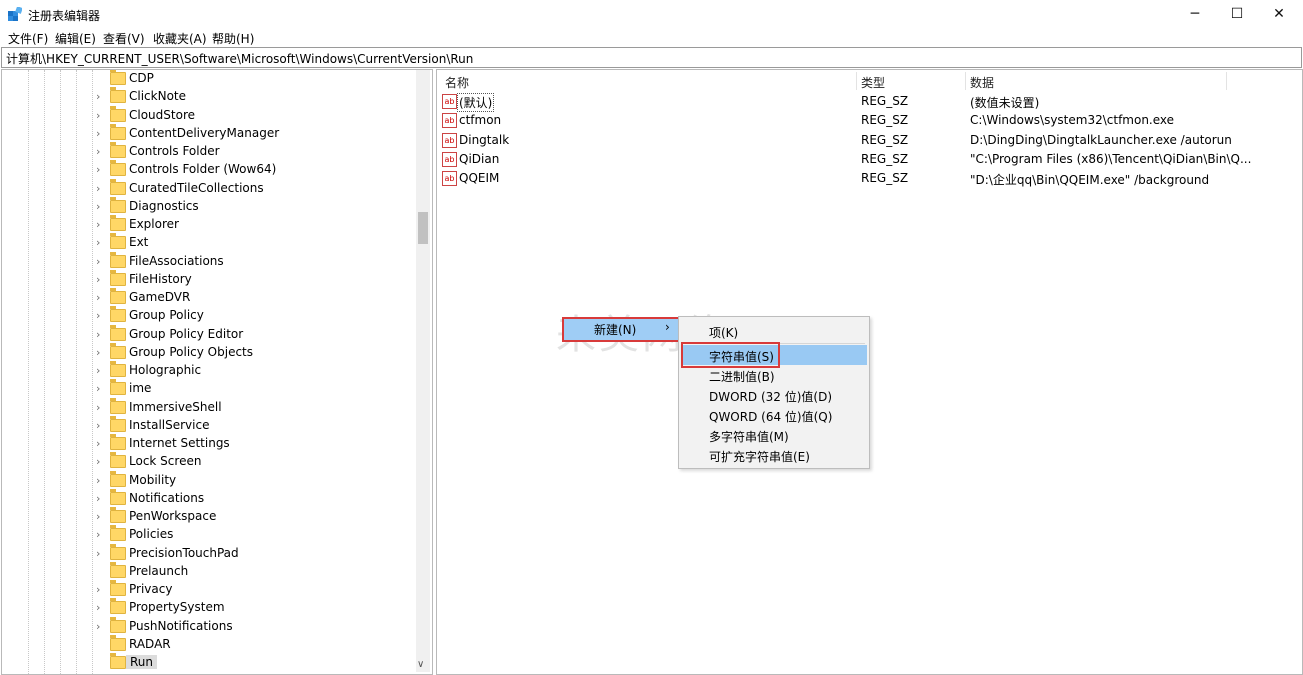 This screenshot has width=1303, height=675. What do you see at coordinates (480, 120) in the screenshot?
I see `value-name: ctfmon` at bounding box center [480, 120].